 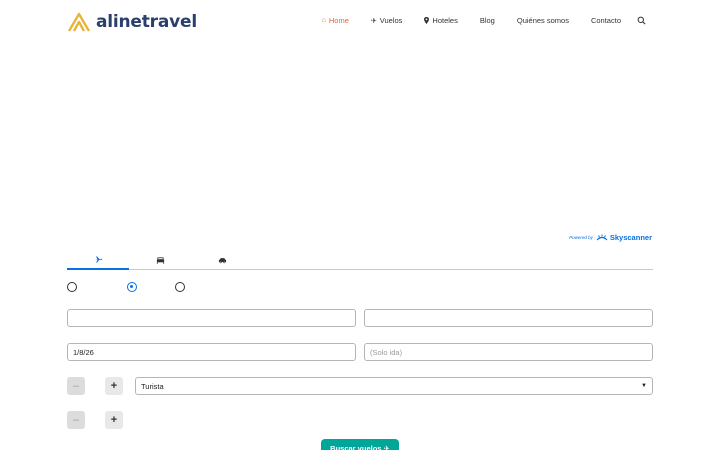 I want to click on adults-decrement-button: –, so click(x=76, y=386).